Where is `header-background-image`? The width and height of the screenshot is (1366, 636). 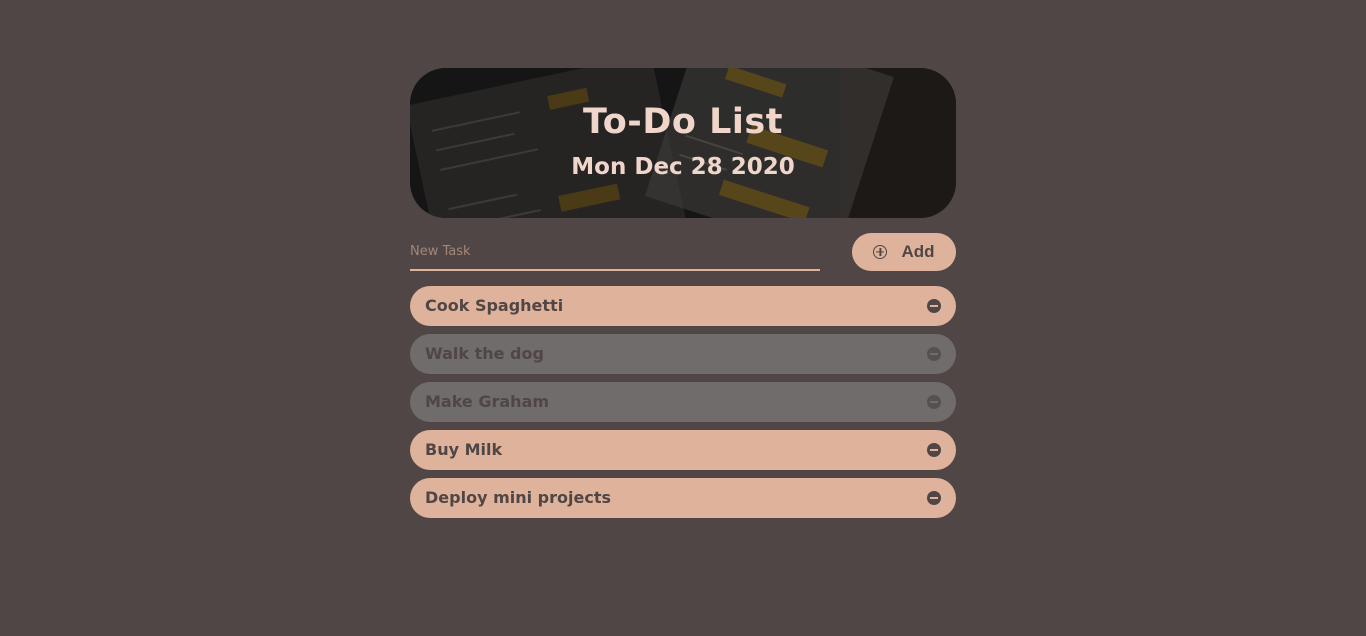 header-background-image is located at coordinates (683, 143).